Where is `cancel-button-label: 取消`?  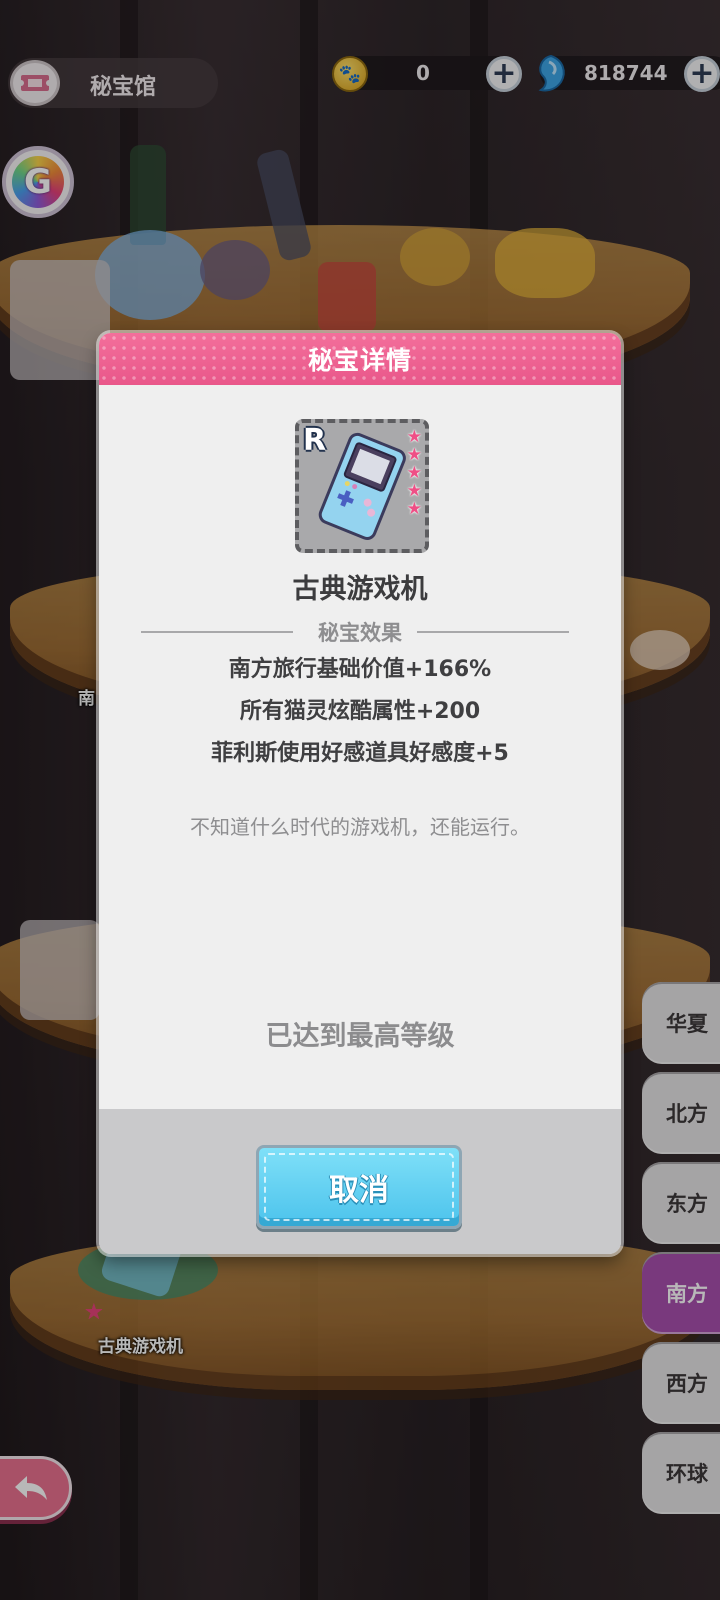
cancel-button-label: 取消 is located at coordinates (359, 1190).